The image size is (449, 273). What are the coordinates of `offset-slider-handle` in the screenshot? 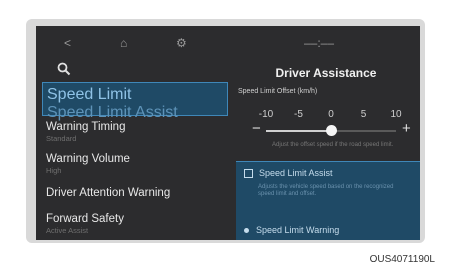 It's located at (331, 130).